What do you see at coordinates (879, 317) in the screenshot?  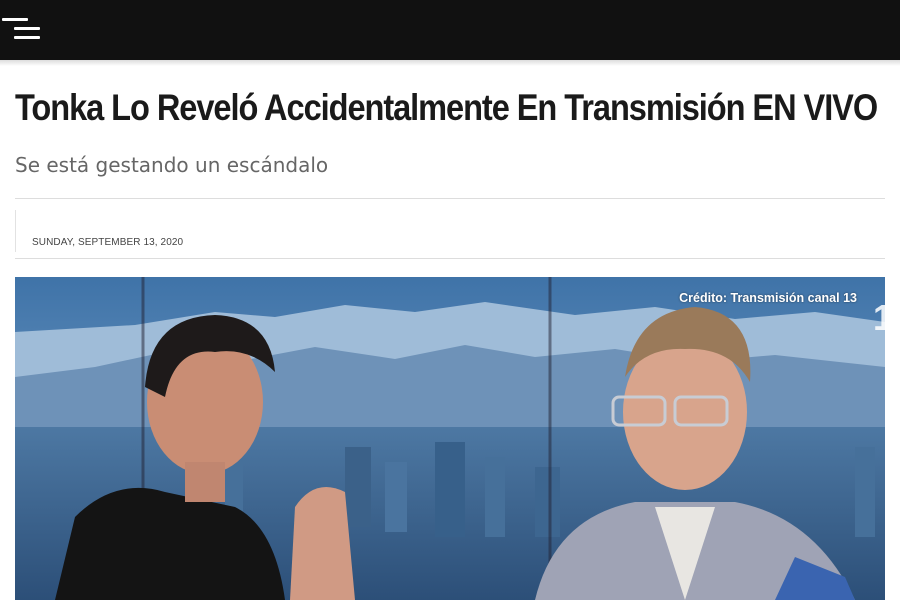 I see `channel-logo: 13` at bounding box center [879, 317].